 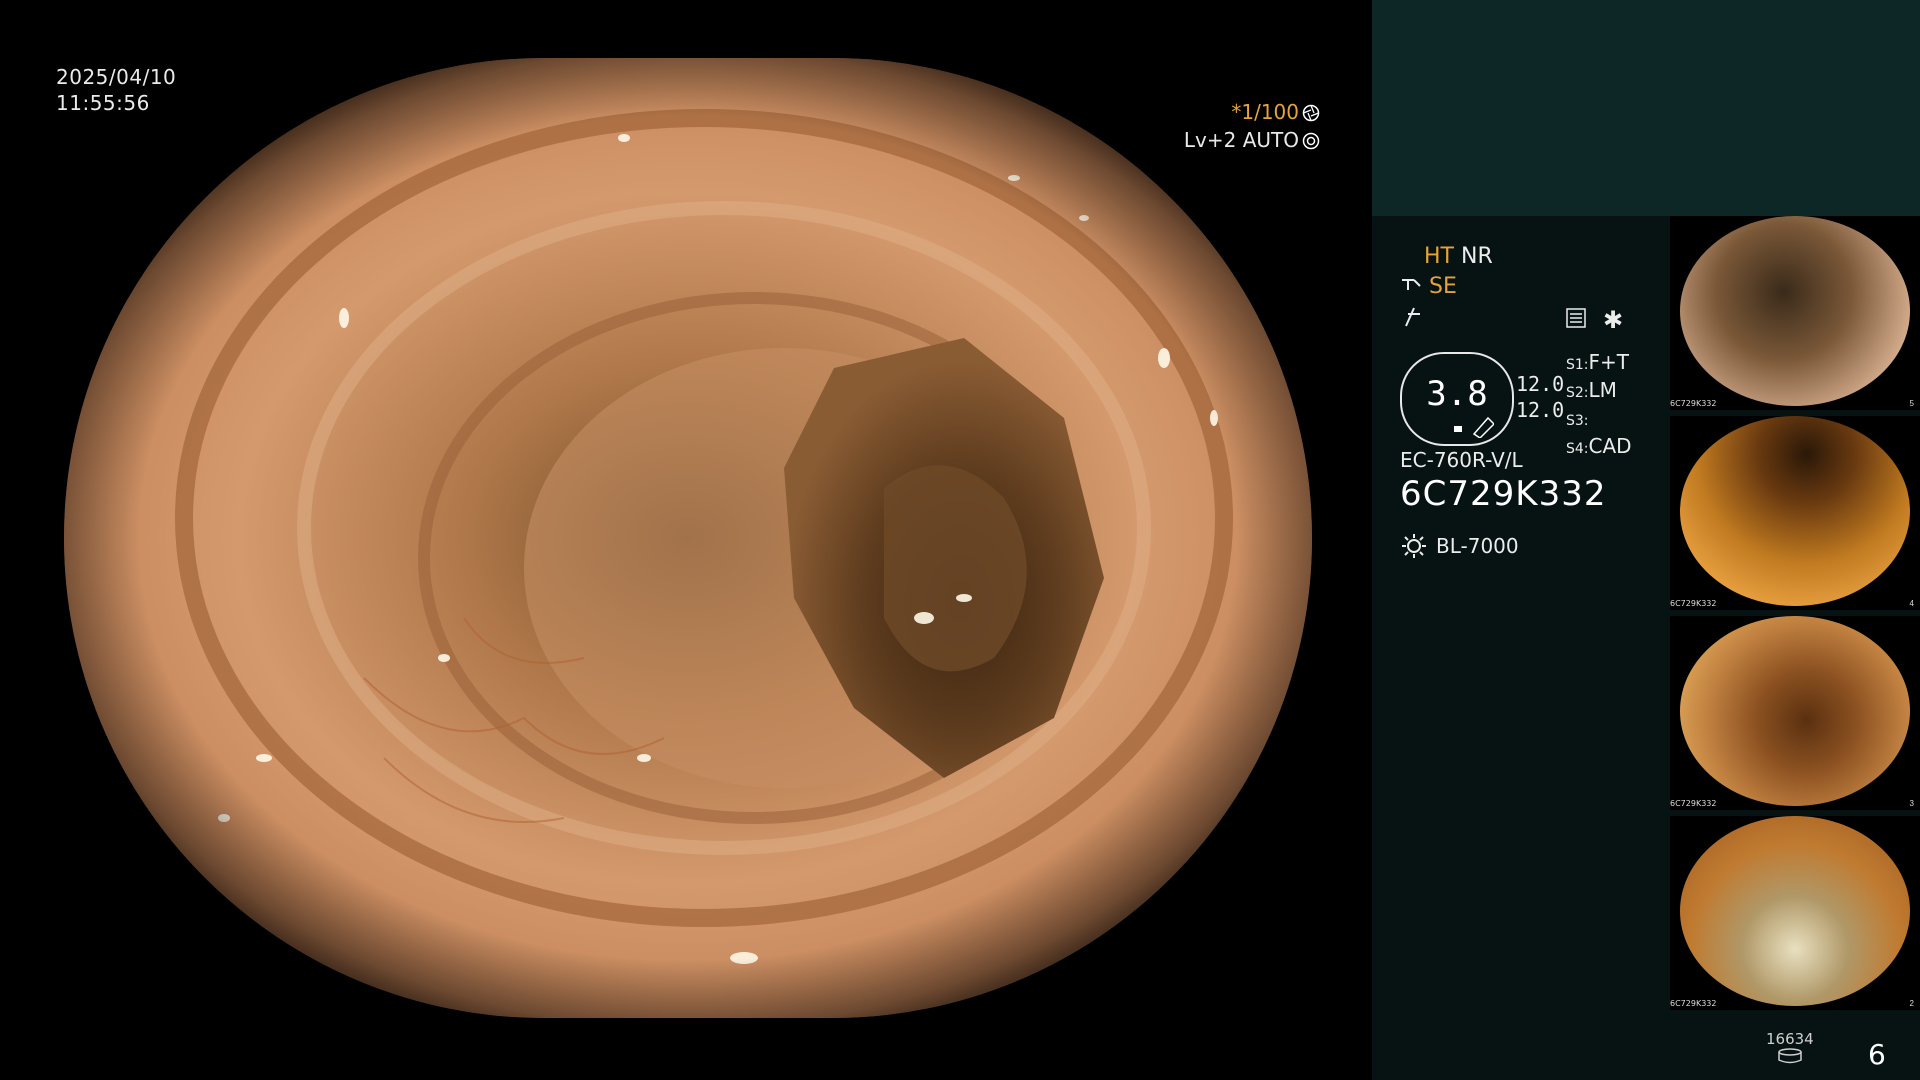 What do you see at coordinates (1252, 126) in the screenshot?
I see `exposure-overlay: *1/100 Lv+2 AUTO` at bounding box center [1252, 126].